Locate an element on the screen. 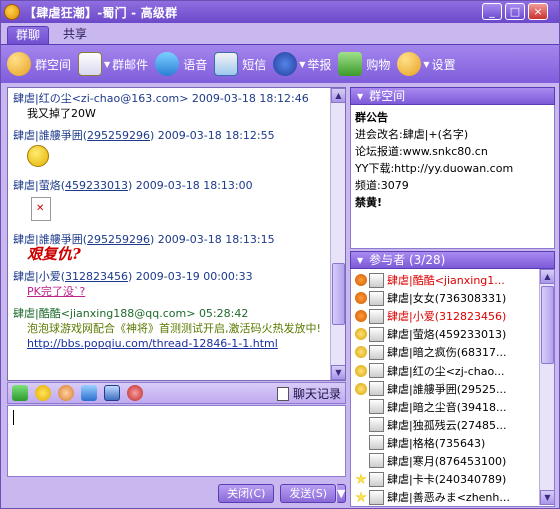 This screenshot has width=560, height=509. minimize-button: _ is located at coordinates (492, 11).